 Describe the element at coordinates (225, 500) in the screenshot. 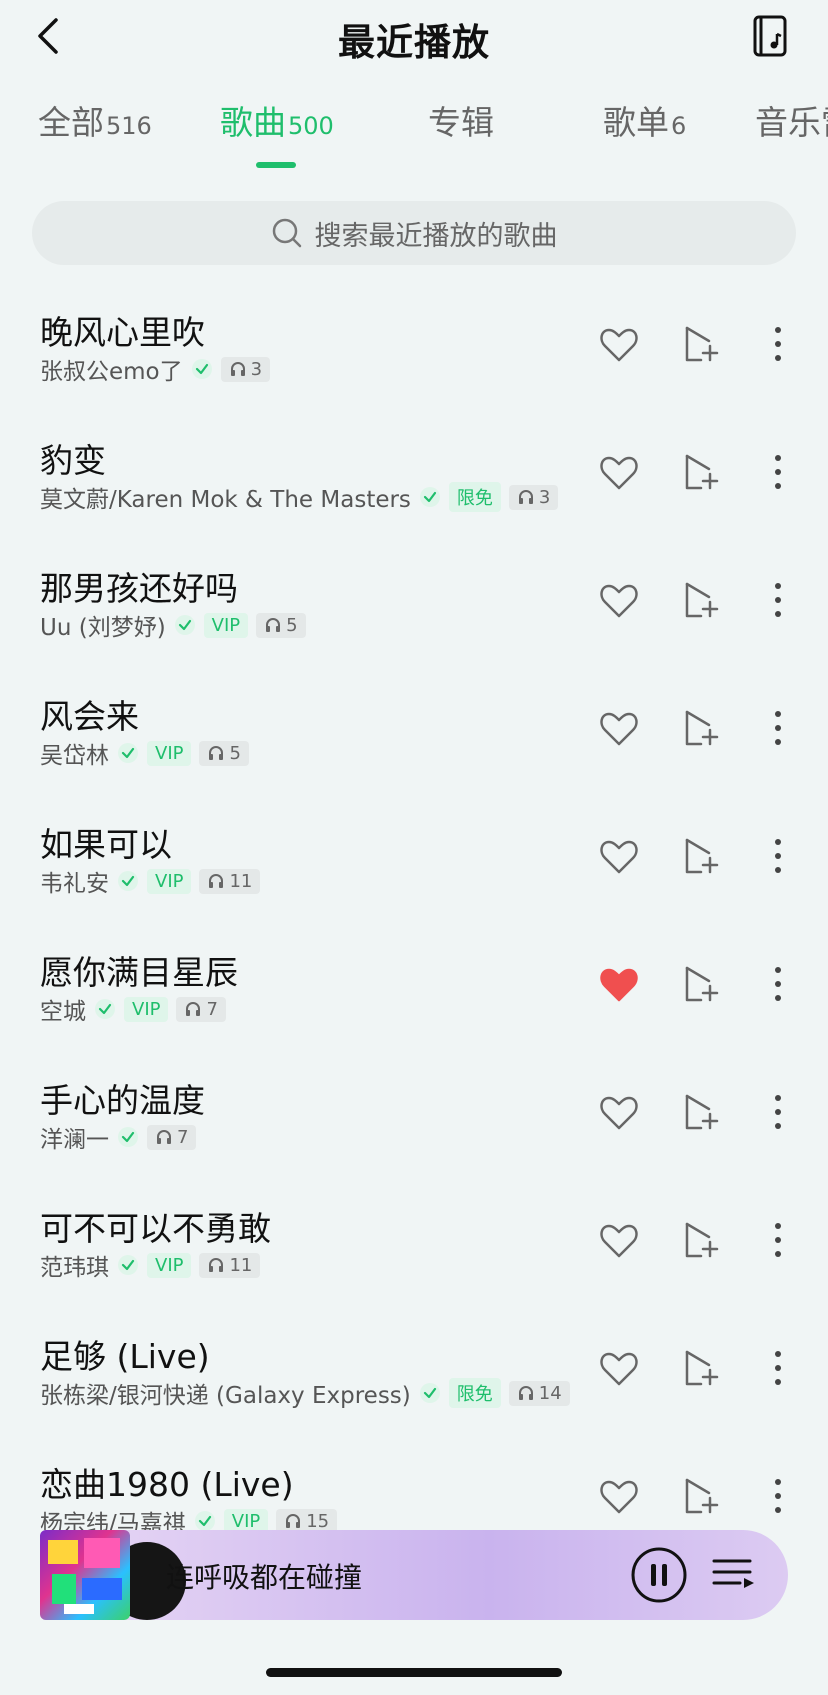

I see `song-artist: 莫文蔚/Karen Mok & The Masters` at that location.